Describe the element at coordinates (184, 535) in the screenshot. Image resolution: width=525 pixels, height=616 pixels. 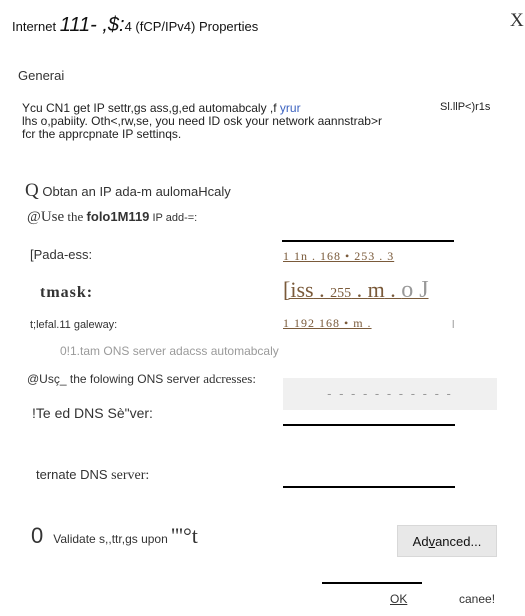
I see `validate-label-tail: '''°t` at that location.